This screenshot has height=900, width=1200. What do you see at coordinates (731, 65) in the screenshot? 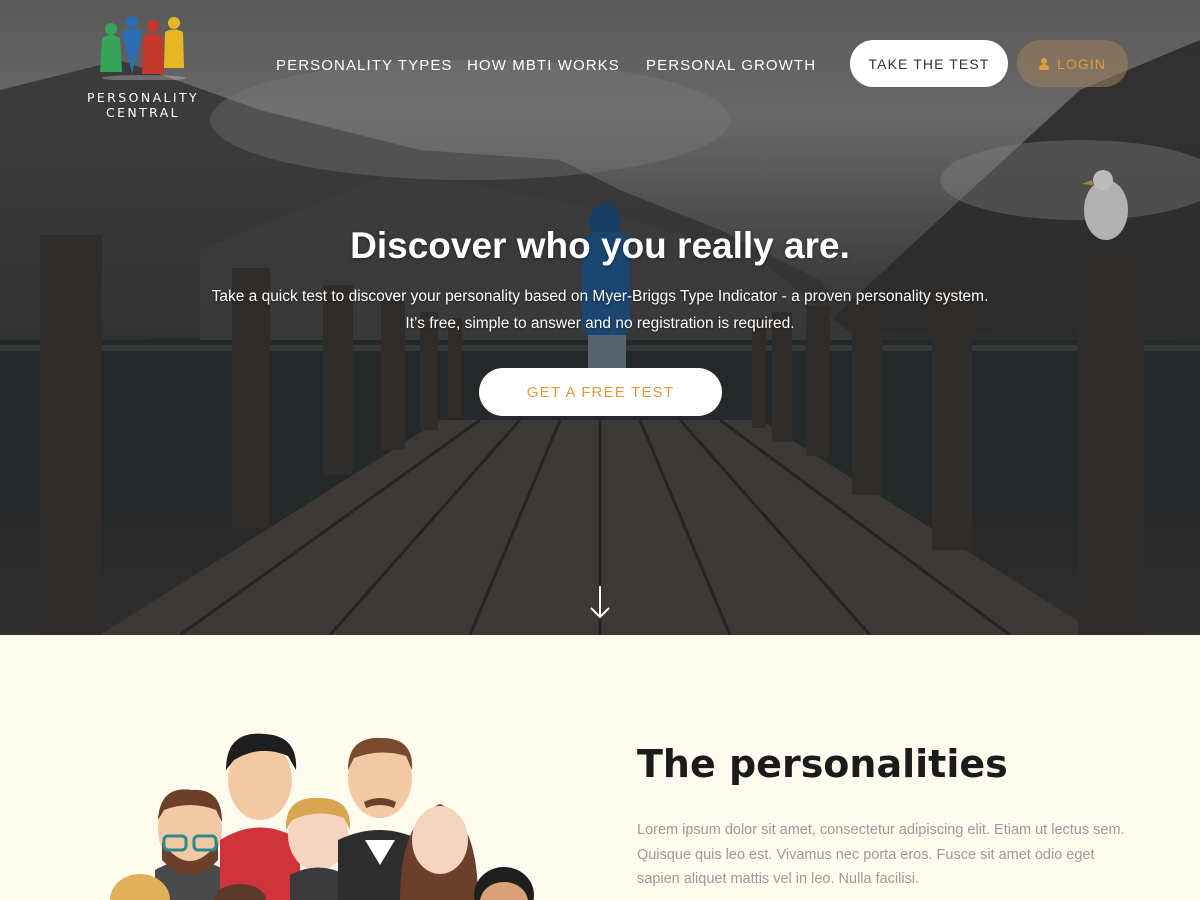
I see `nav-personal-growth: PERSONAL GROWTH` at bounding box center [731, 65].